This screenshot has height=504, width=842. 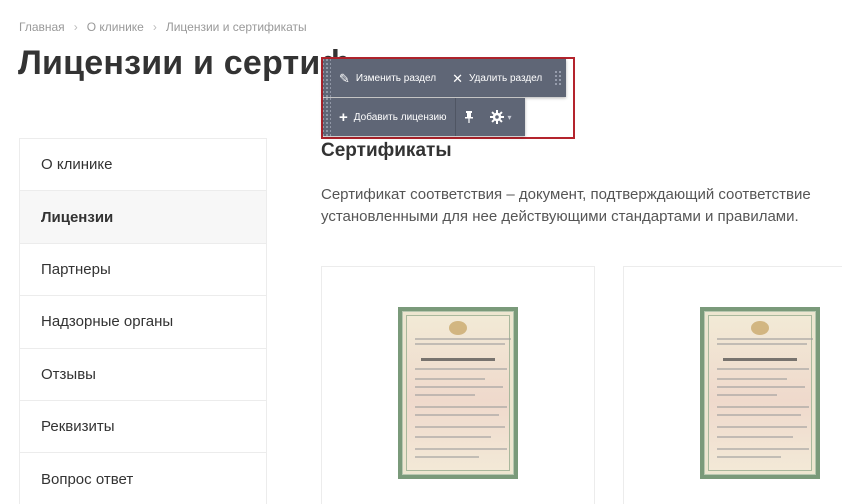 I want to click on add-license-button: + Добавить лицензию, so click(x=393, y=117).